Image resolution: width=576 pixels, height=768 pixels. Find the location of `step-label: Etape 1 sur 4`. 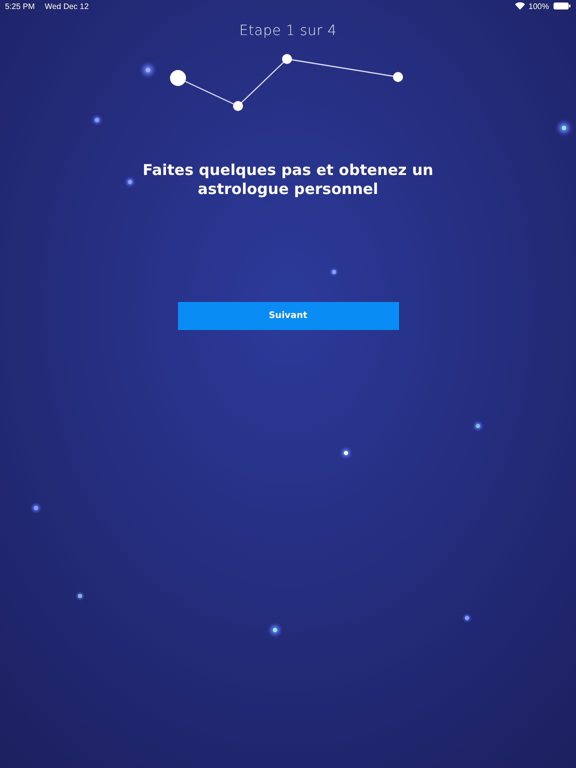

step-label: Etape 1 sur 4 is located at coordinates (288, 31).